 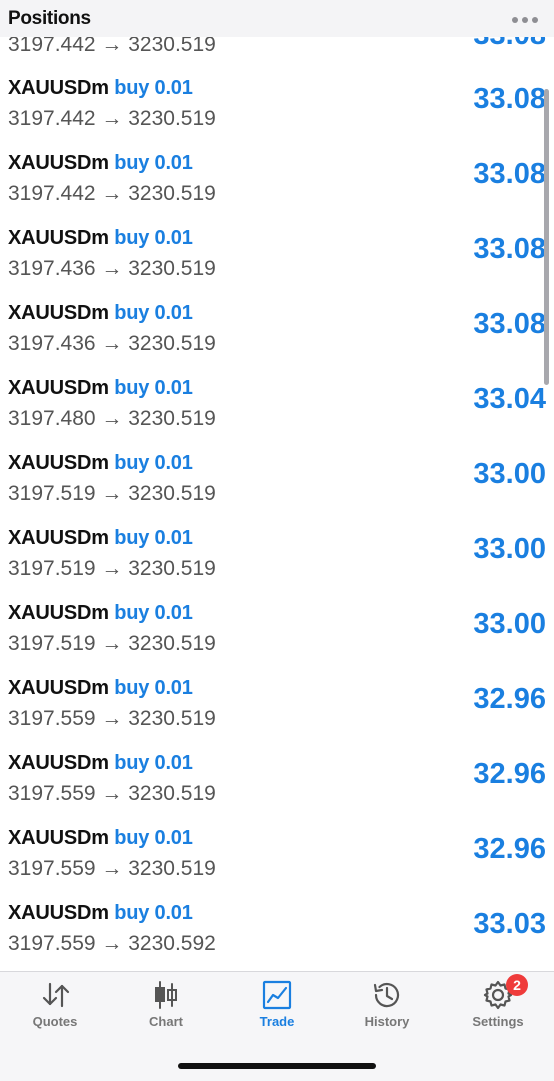 What do you see at coordinates (49, 18) in the screenshot?
I see `page-title: Positions` at bounding box center [49, 18].